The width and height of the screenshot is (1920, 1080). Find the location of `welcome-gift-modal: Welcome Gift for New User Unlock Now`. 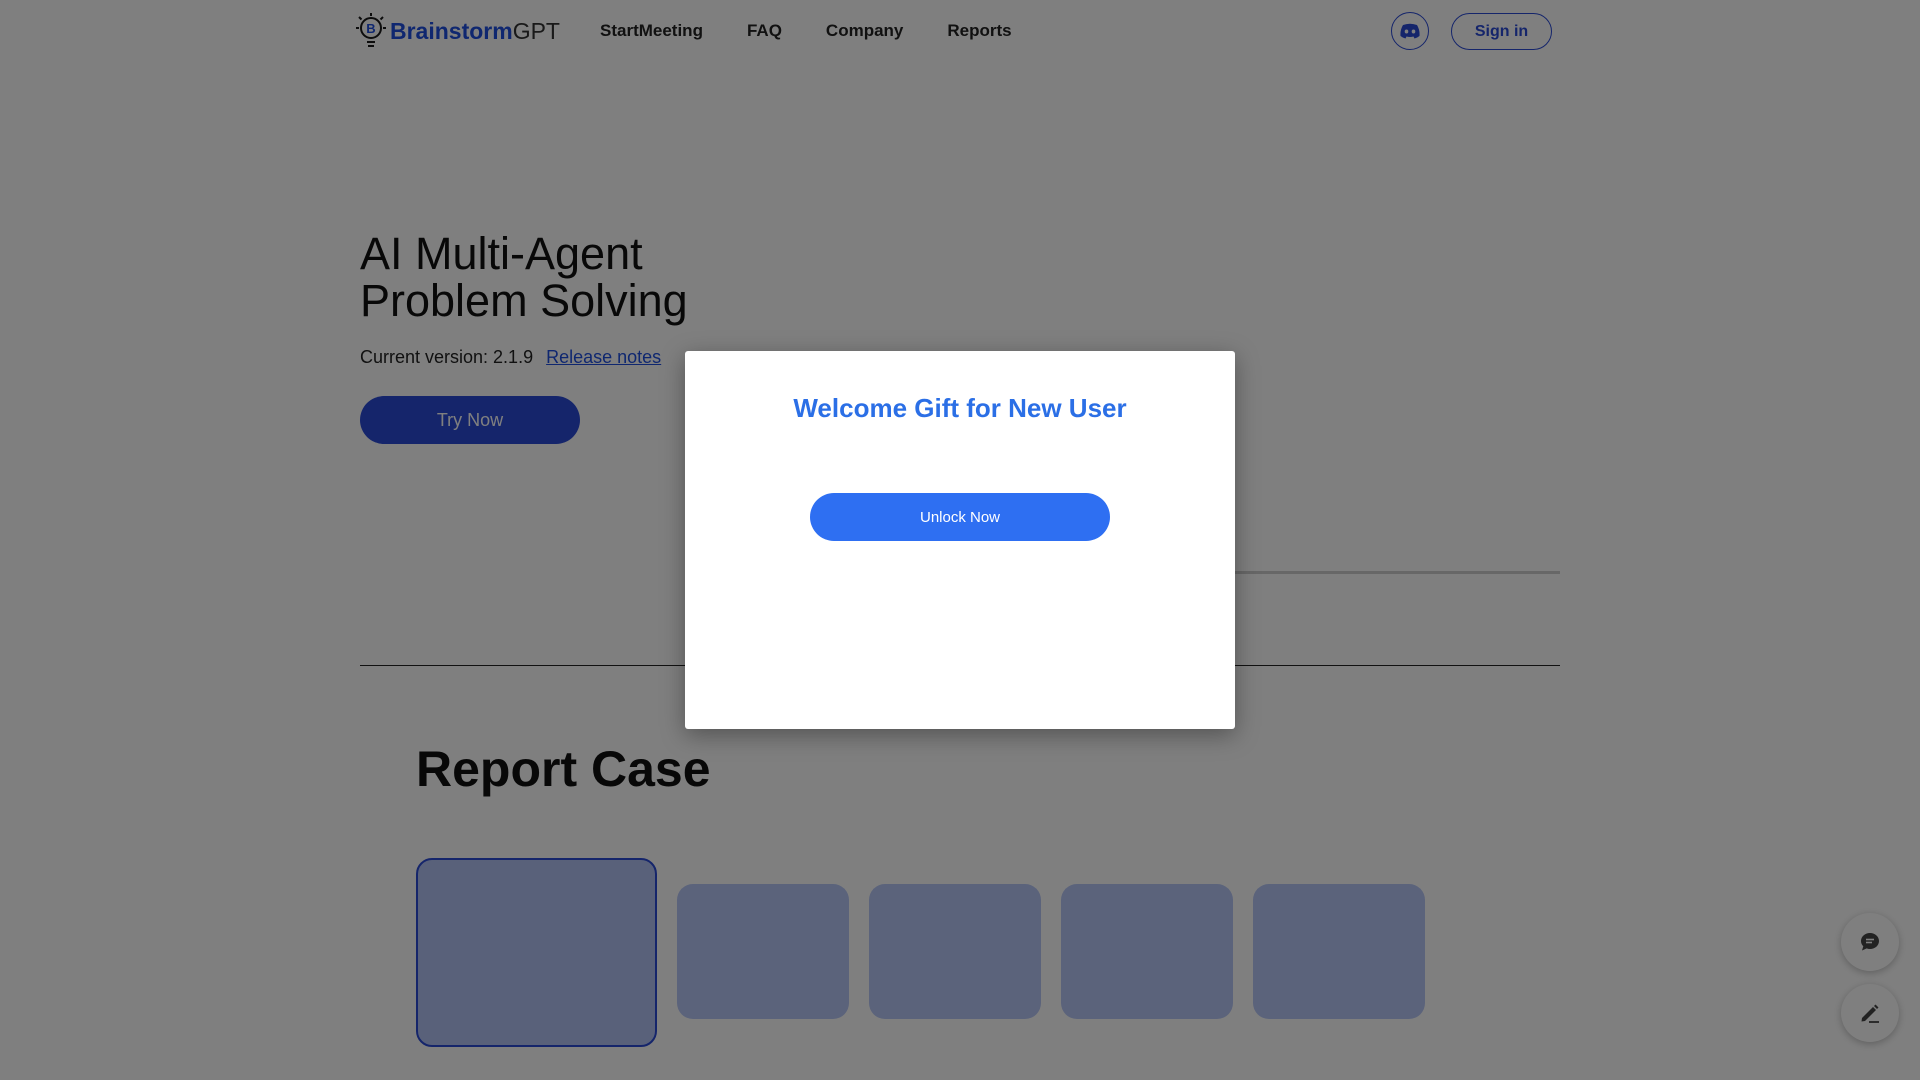

welcome-gift-modal: Welcome Gift for New User Unlock Now is located at coordinates (960, 540).